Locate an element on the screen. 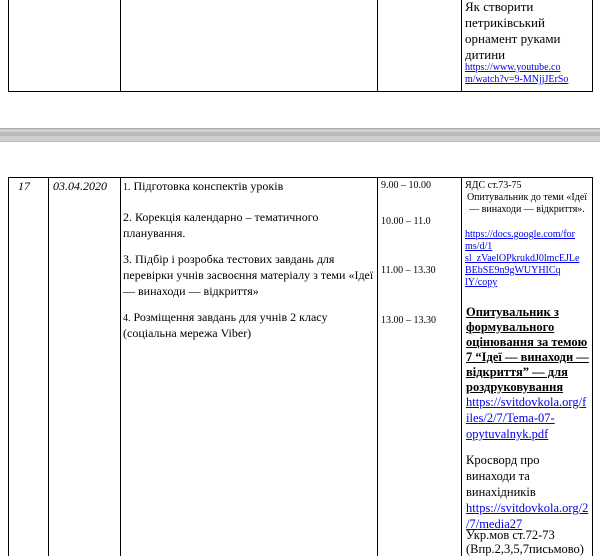  task-4-num: 4. is located at coordinates (127, 318).